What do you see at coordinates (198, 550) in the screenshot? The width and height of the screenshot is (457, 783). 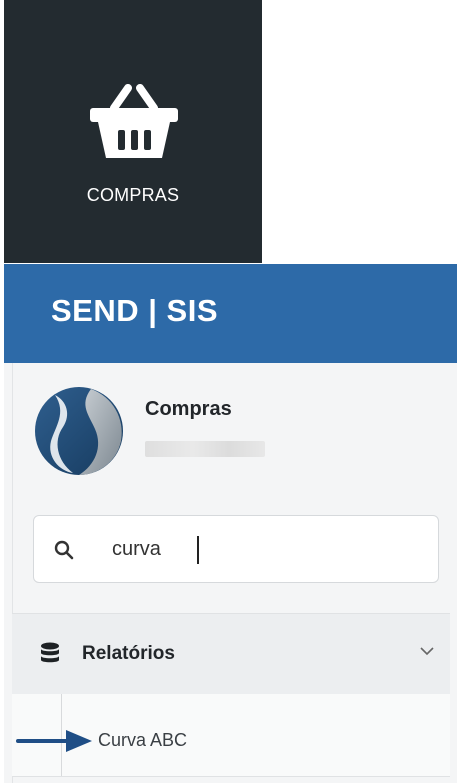 I see `text-caret` at bounding box center [198, 550].